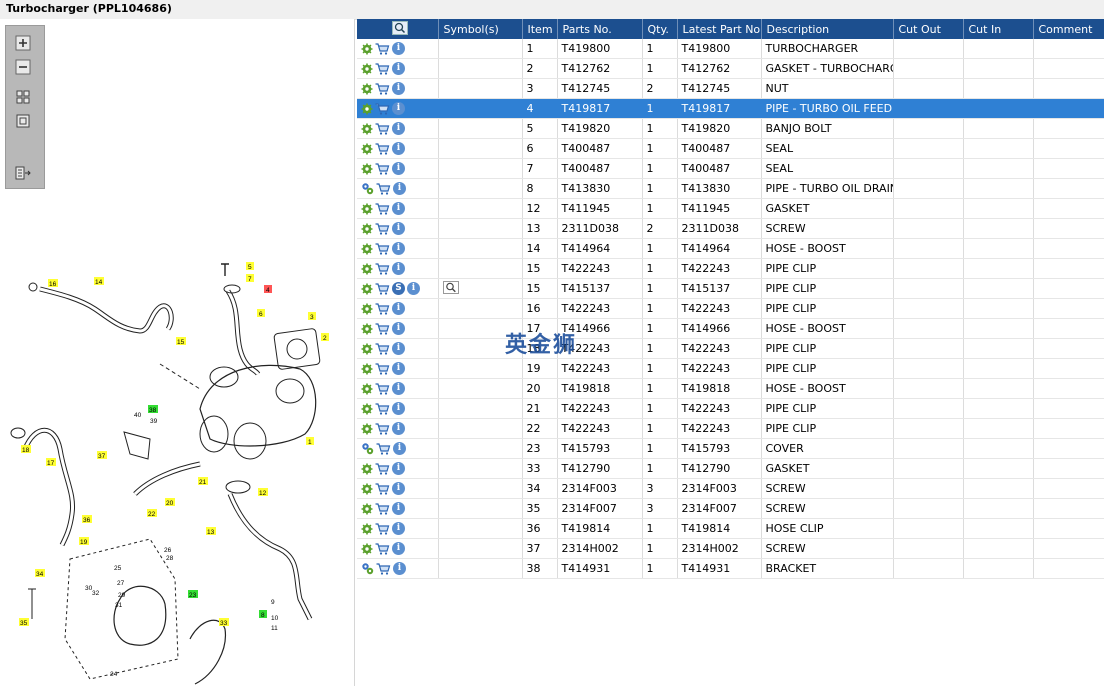 This screenshot has width=1104, height=686. What do you see at coordinates (730, 468) in the screenshot?
I see `table-row: i 33 T412790 1 T412790 GASKET` at bounding box center [730, 468].